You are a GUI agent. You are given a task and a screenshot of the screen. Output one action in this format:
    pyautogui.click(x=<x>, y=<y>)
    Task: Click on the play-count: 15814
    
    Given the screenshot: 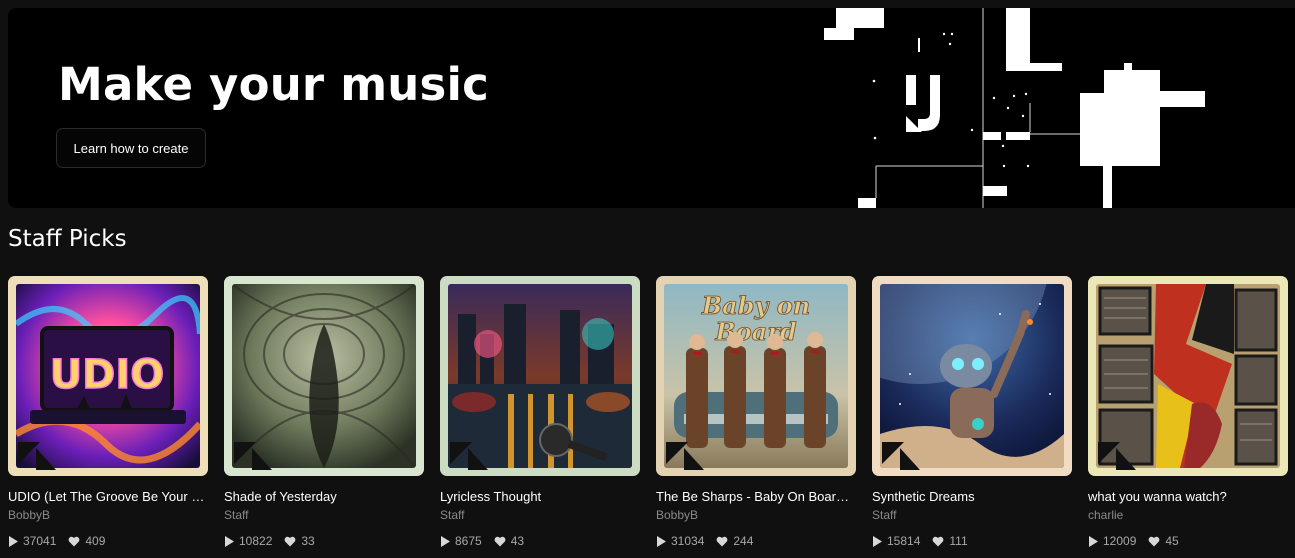 What is the action you would take?
    pyautogui.click(x=896, y=541)
    